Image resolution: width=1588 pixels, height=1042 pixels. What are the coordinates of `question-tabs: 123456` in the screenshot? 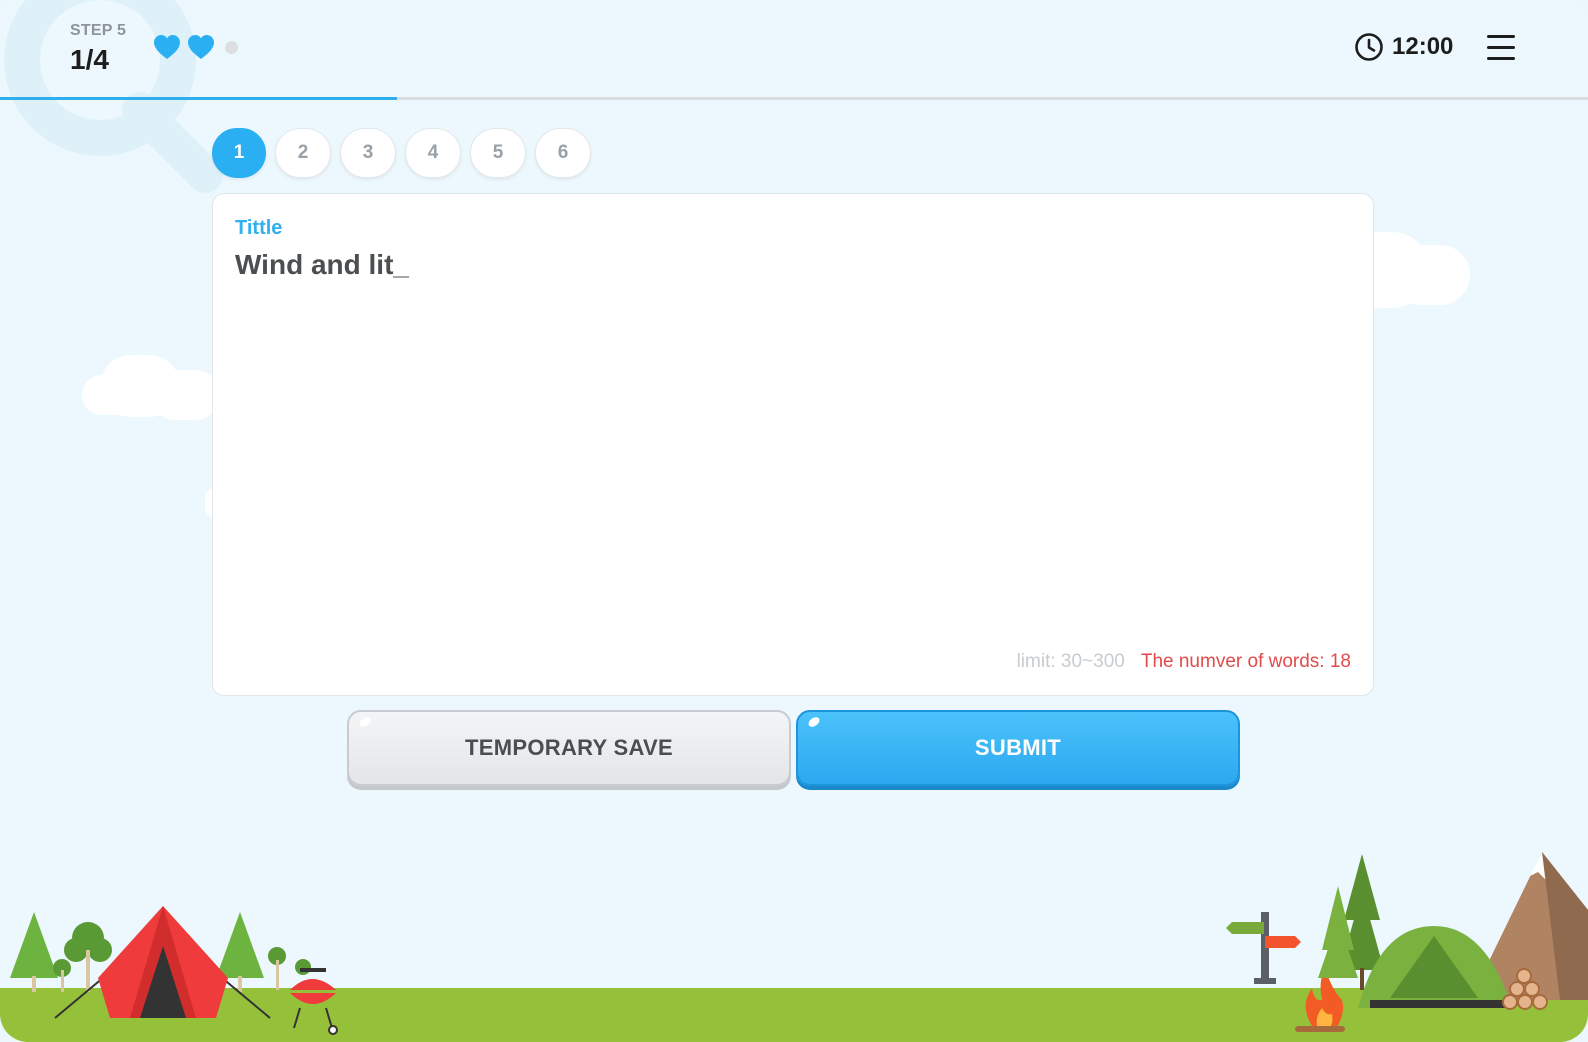 It's located at (401, 153).